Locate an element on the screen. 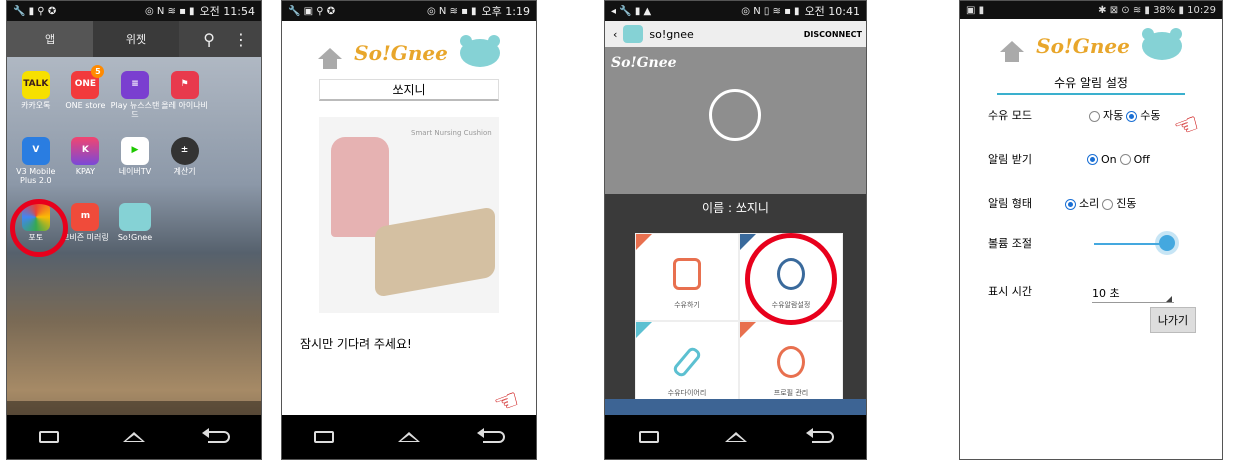  radio-label: 수동 is located at coordinates (1150, 115).